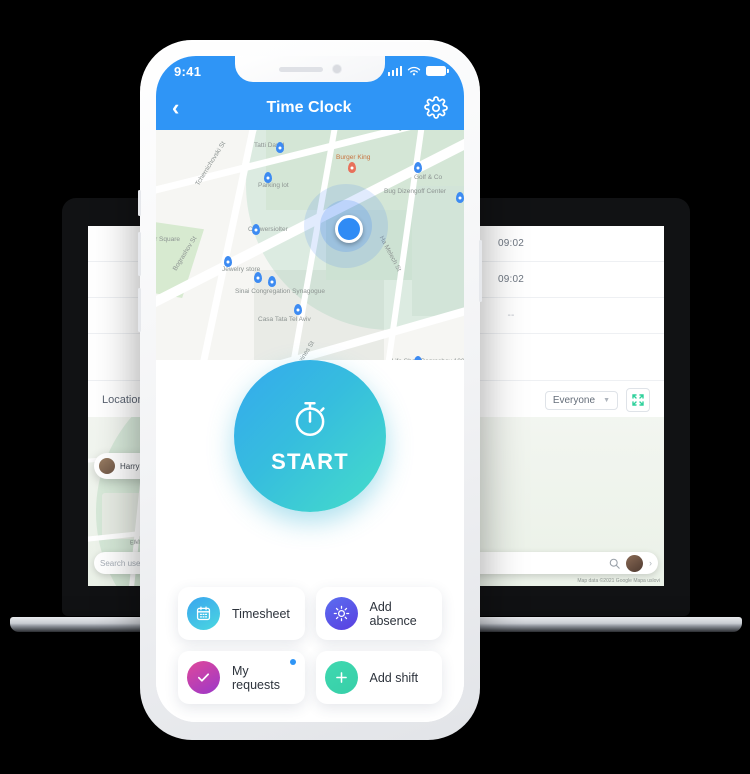 This screenshot has height=774, width=750. Describe the element at coordinates (337, 69) in the screenshot. I see `front-camera` at that location.